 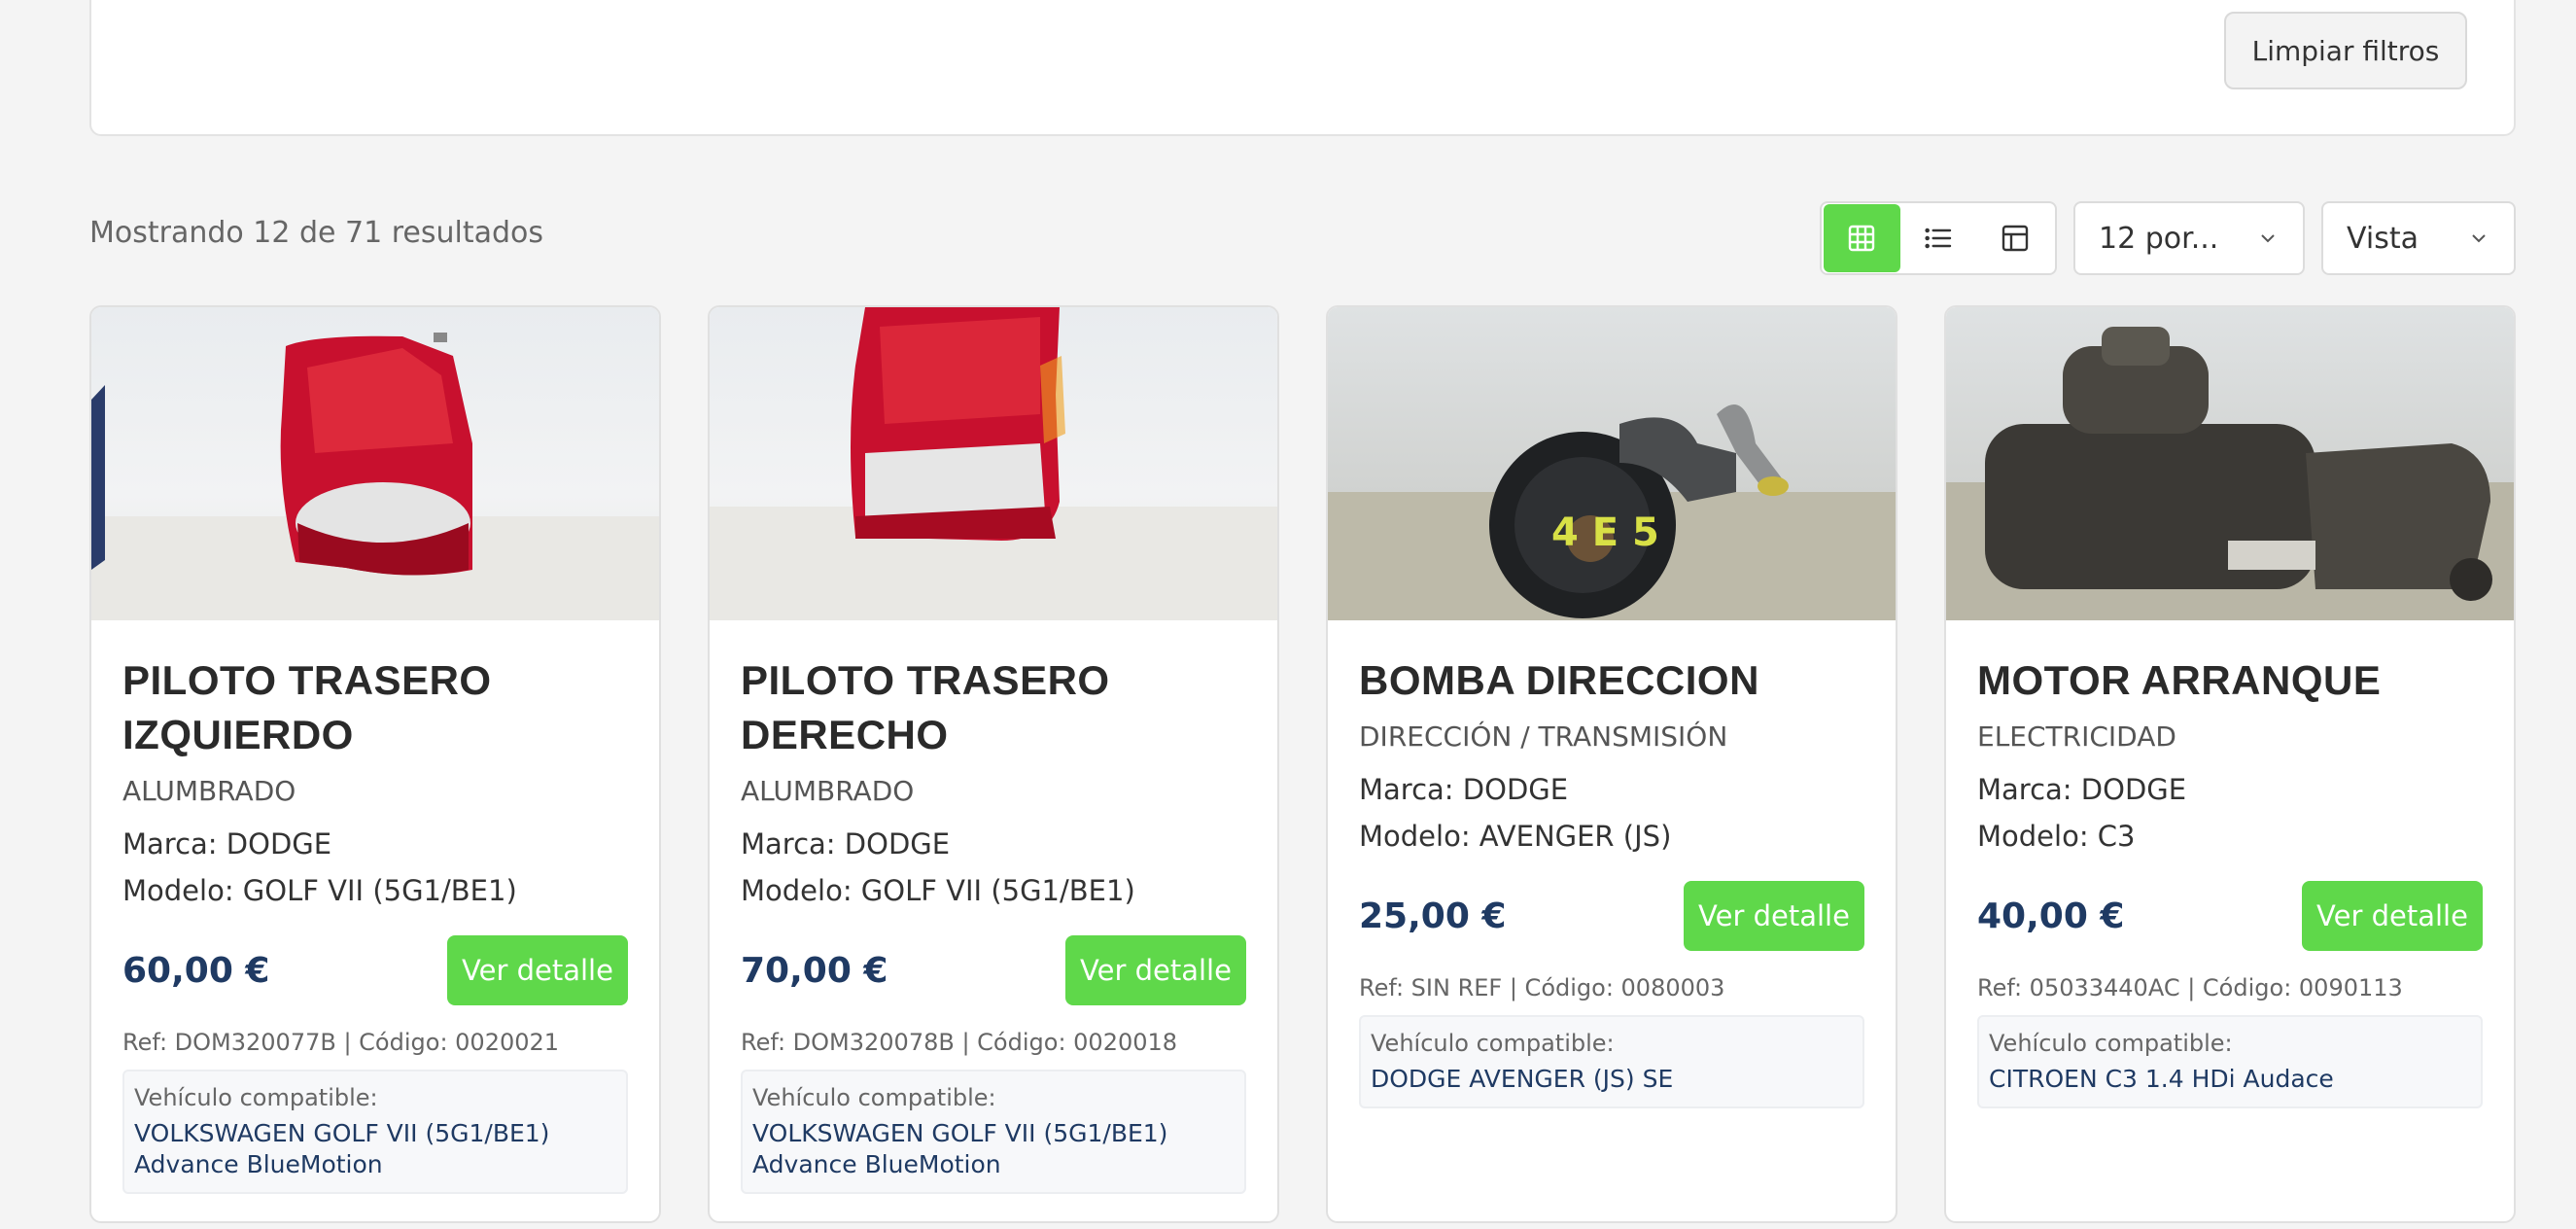 What do you see at coordinates (1605, 532) in the screenshot?
I see `svg-text: 4 E 5` at bounding box center [1605, 532].